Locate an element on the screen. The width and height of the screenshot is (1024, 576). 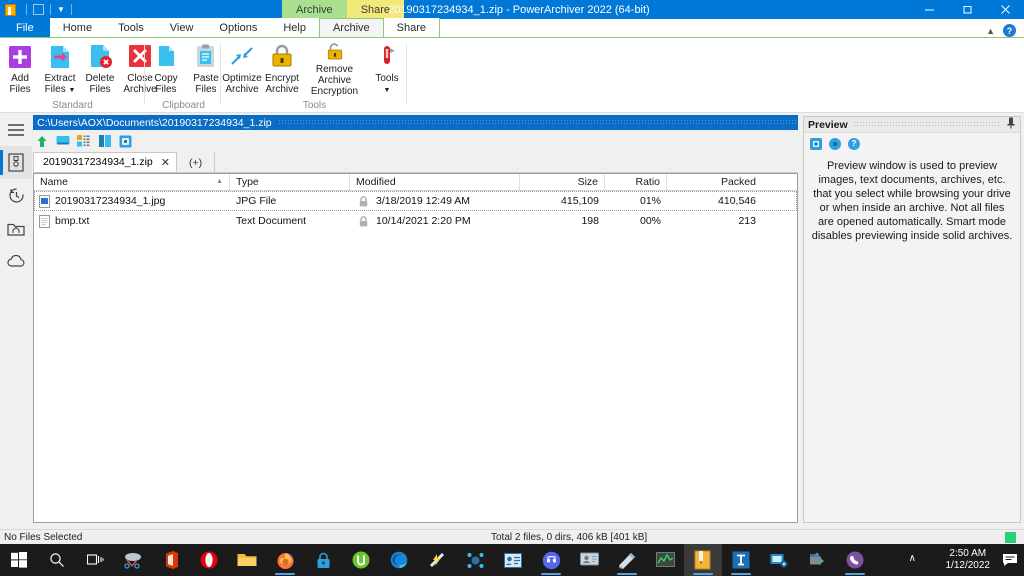
customize-caret-icon: ▼ is located at coordinates (61, 9).